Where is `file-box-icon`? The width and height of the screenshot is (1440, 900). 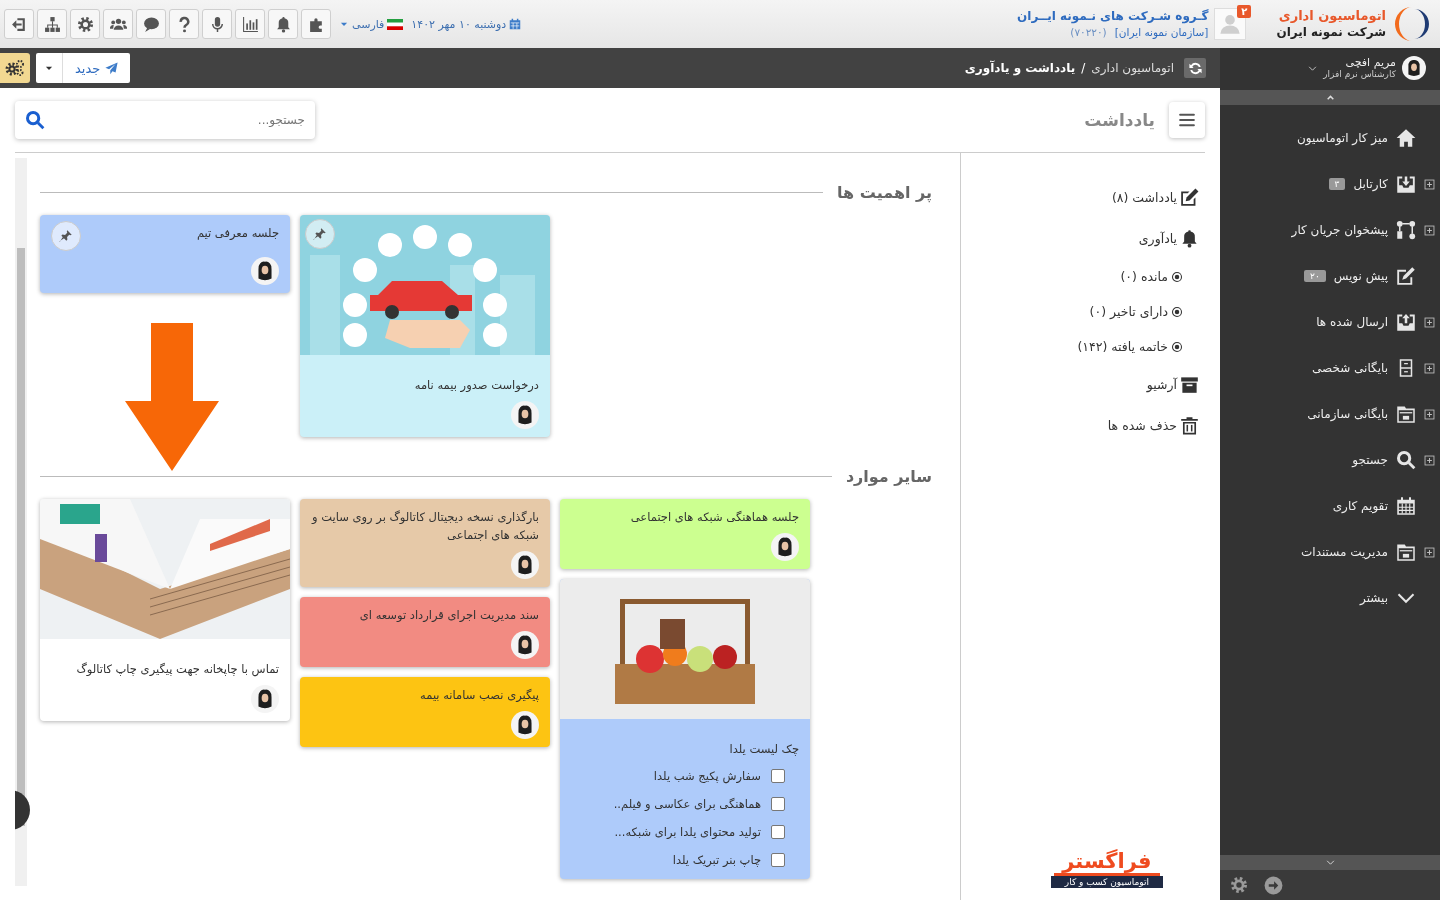
file-box-icon is located at coordinates (1406, 552).